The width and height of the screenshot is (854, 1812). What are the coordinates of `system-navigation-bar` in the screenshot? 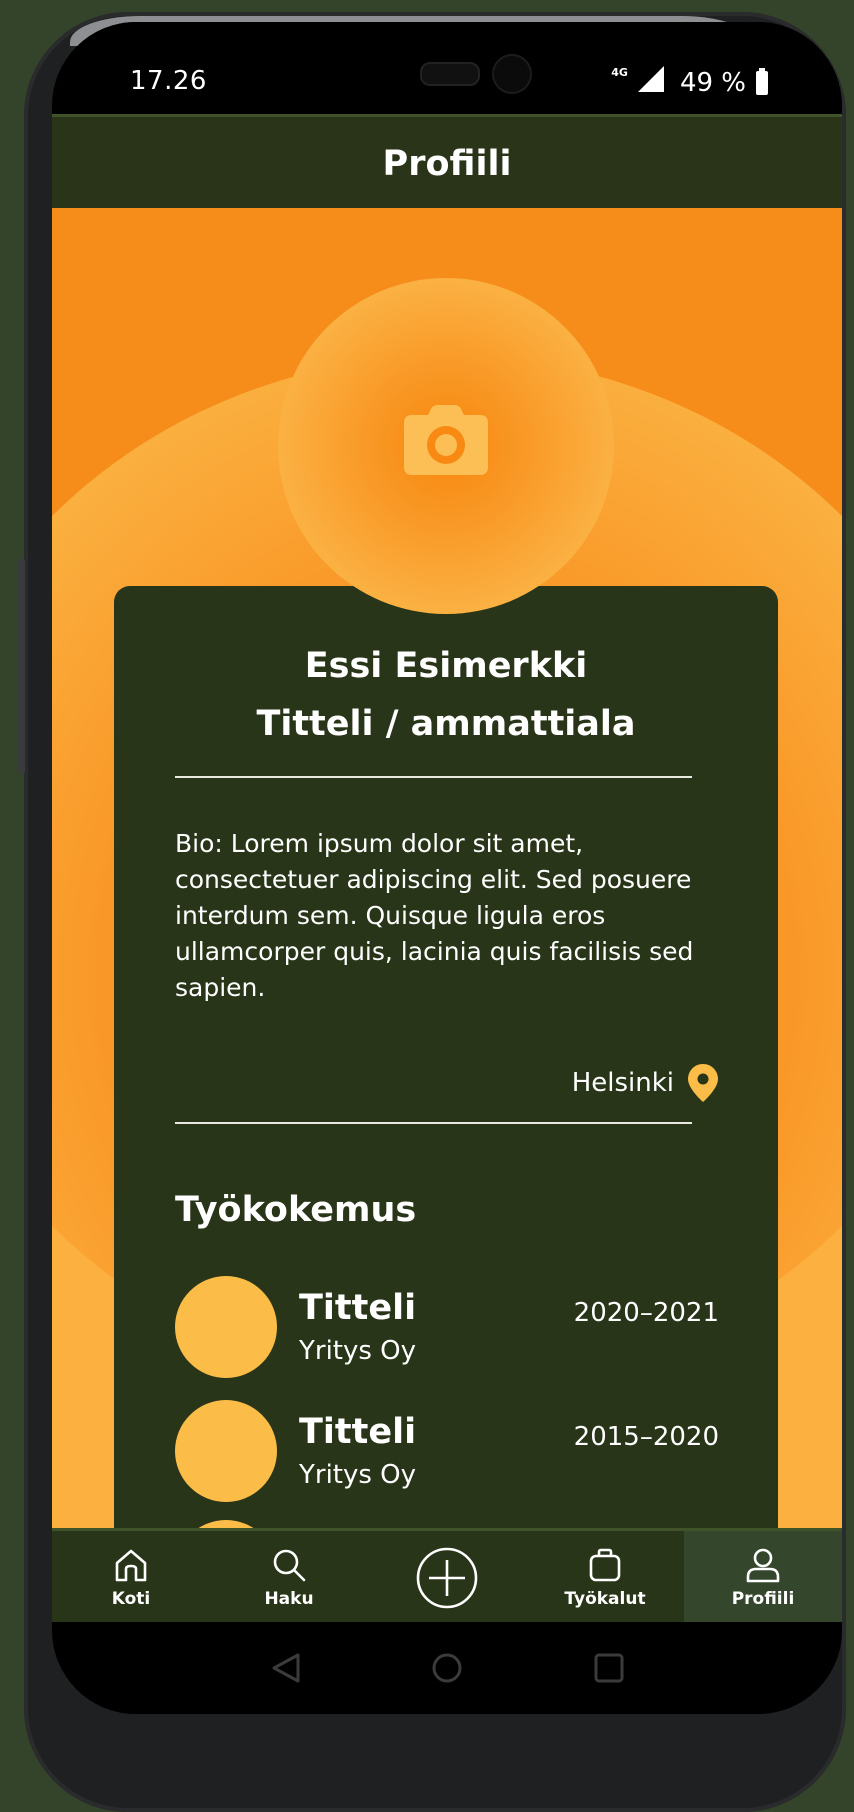 It's located at (447, 1668).